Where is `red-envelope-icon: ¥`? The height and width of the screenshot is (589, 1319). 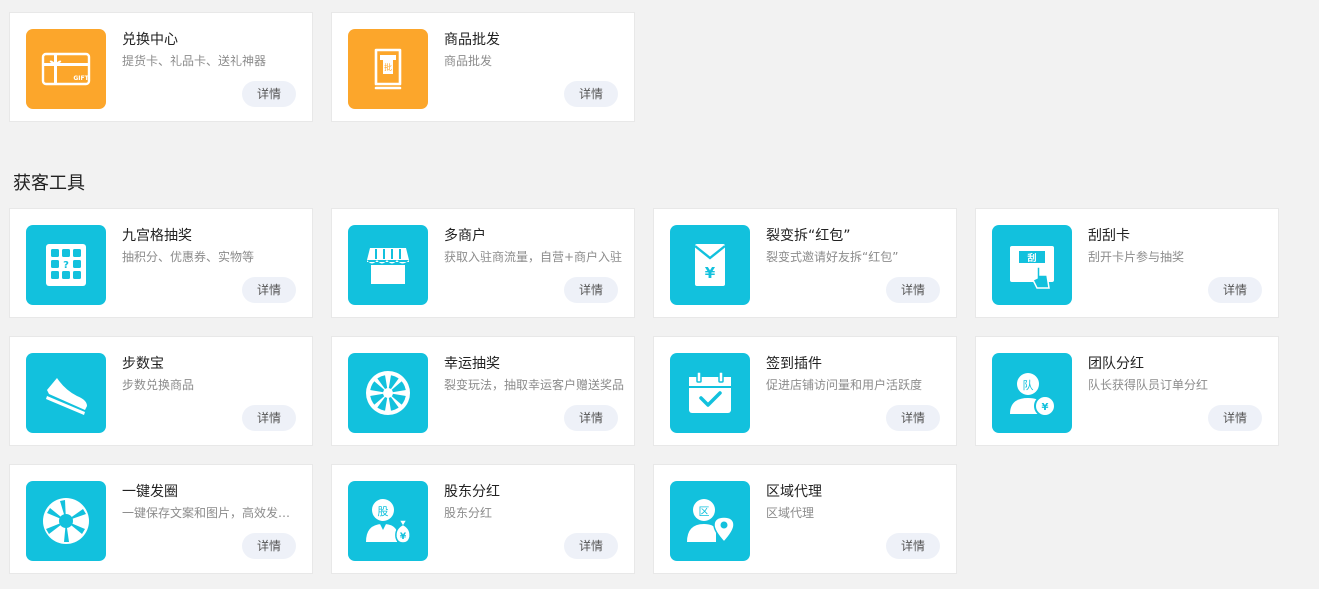
red-envelope-icon: ¥ is located at coordinates (710, 265).